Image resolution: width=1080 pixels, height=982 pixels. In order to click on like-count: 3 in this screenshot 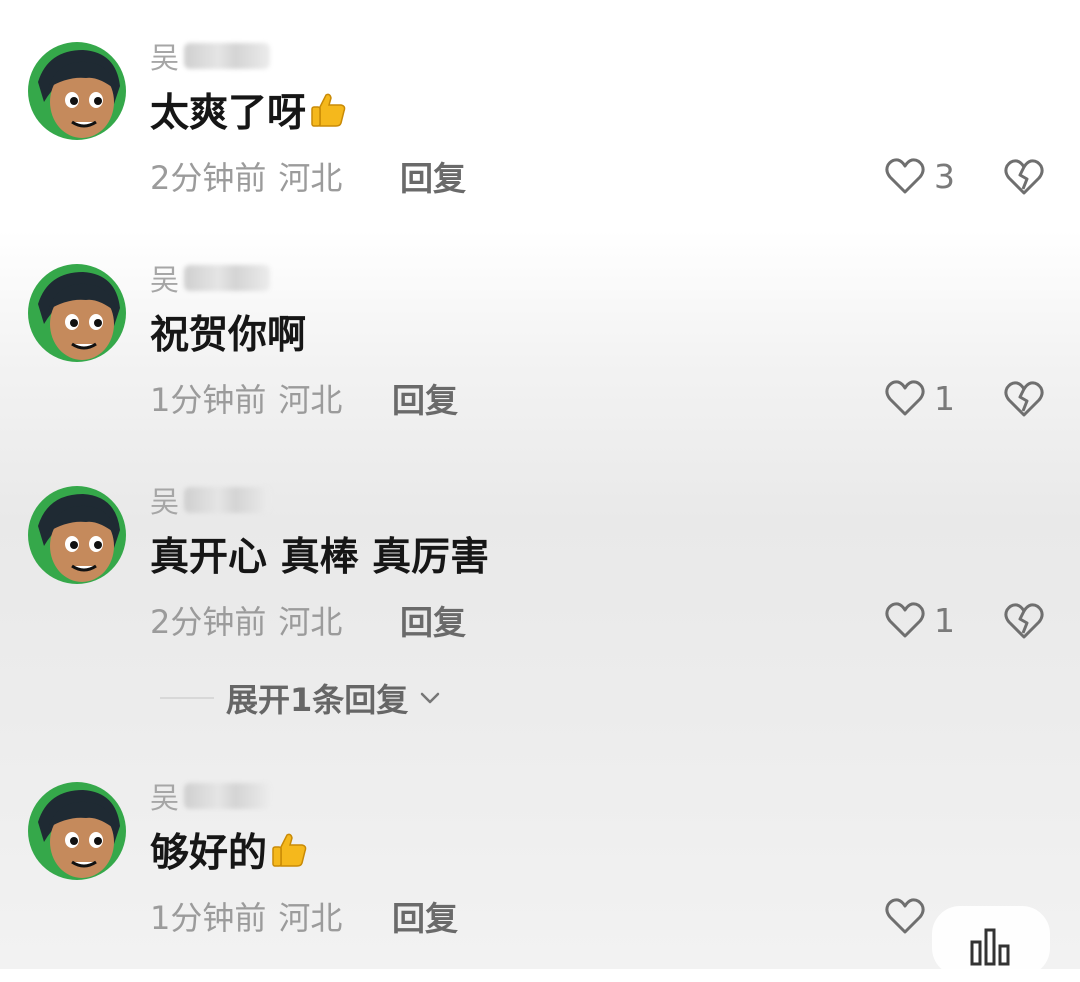, I will do `click(944, 176)`.